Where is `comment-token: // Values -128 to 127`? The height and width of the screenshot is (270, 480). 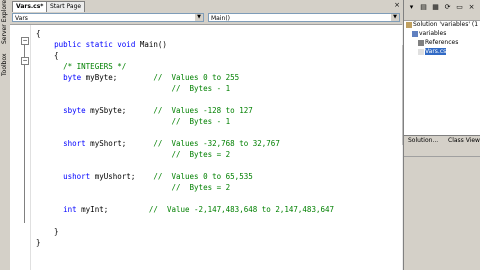 comment-token: // Values -128 to 127 is located at coordinates (189, 110).